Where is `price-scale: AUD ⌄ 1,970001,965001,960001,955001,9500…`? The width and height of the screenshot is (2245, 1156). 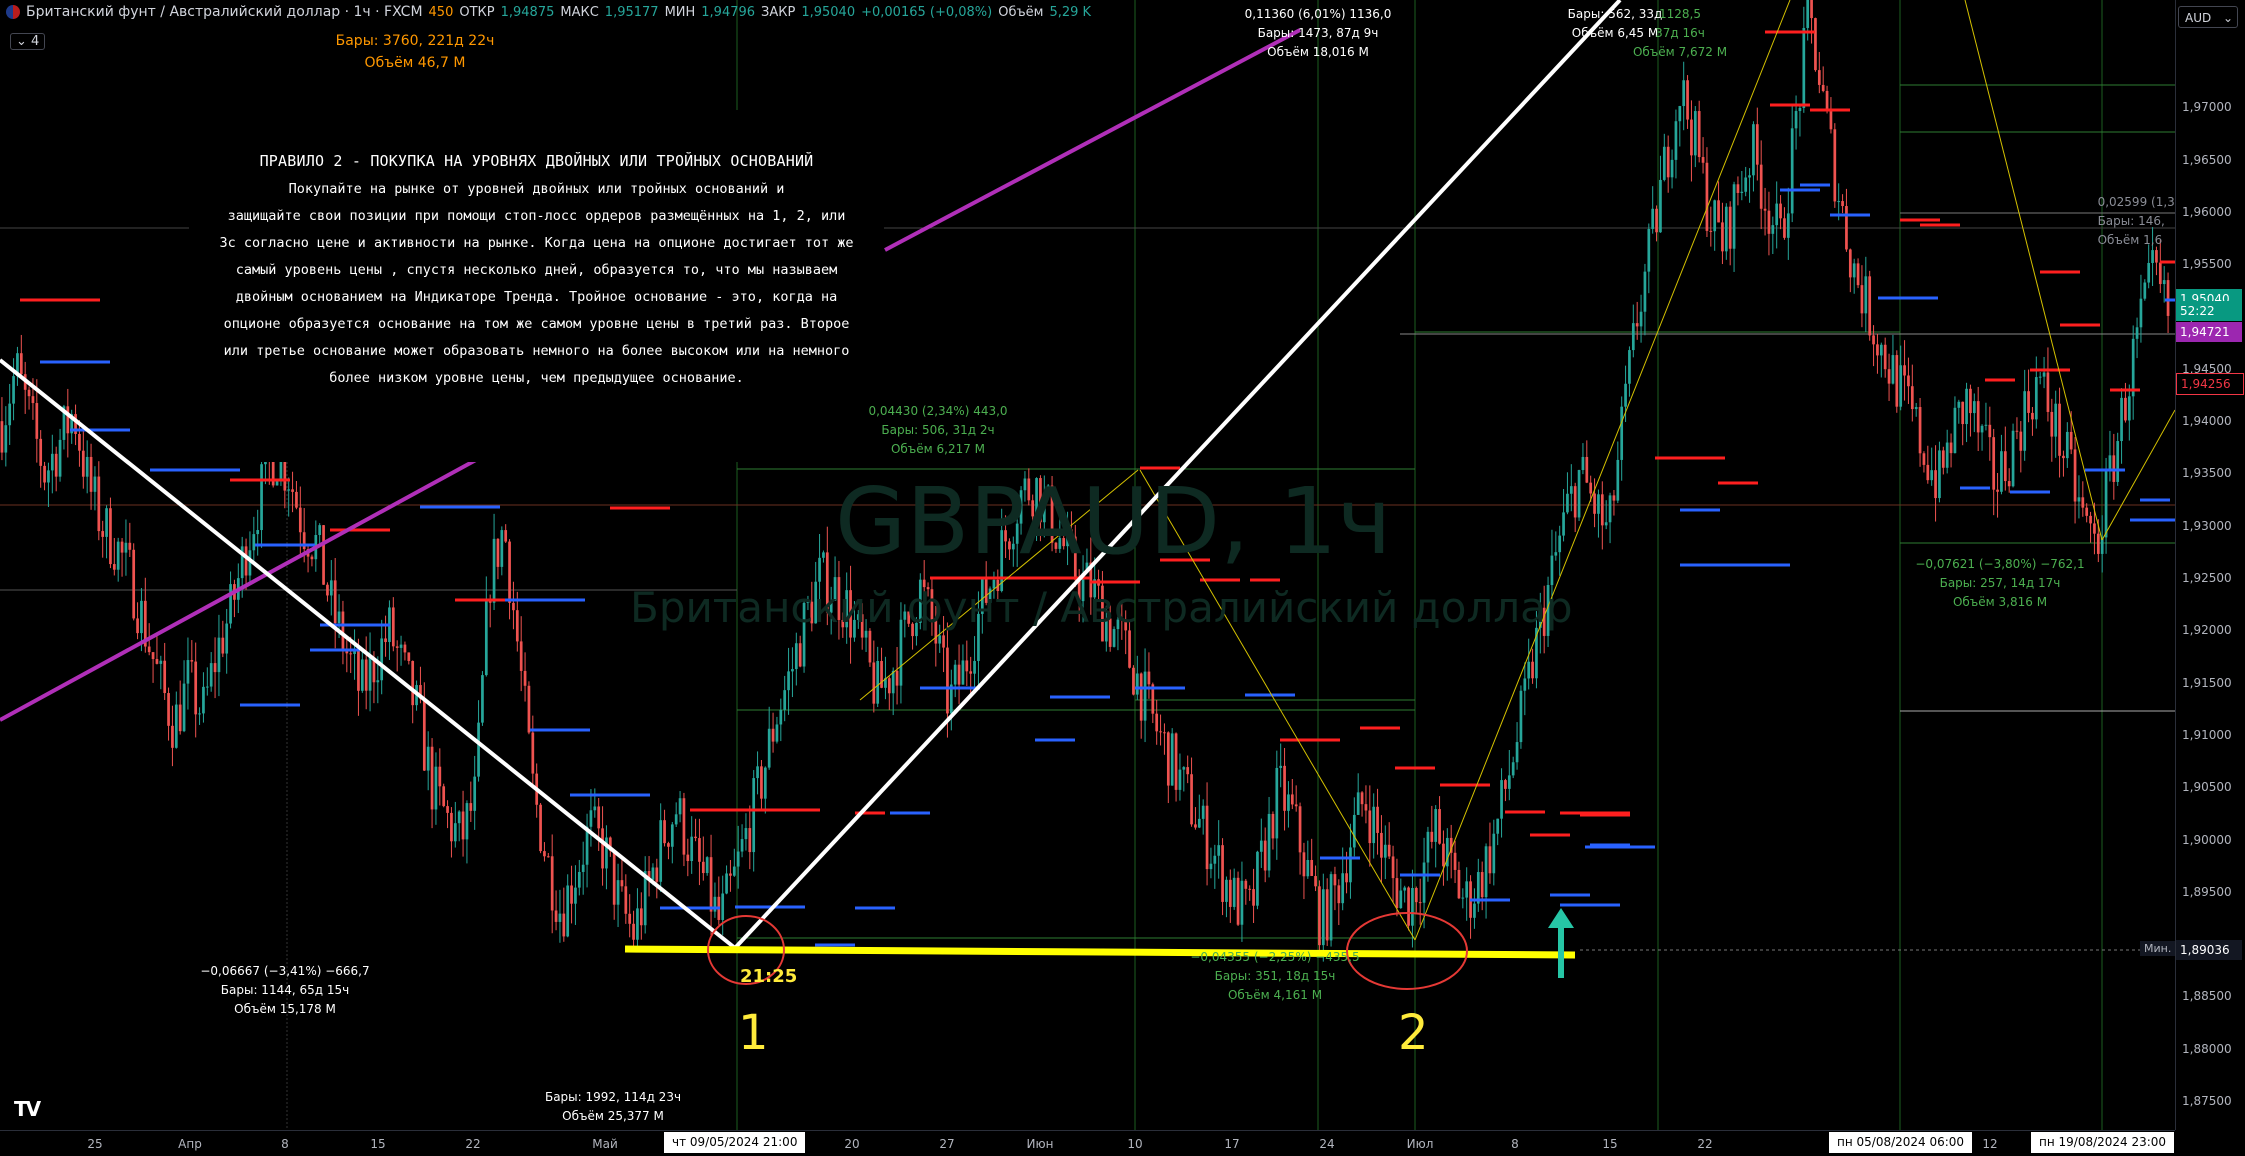 price-scale: AUD ⌄ 1,970001,965001,960001,955001,9500… is located at coordinates (2210, 565).